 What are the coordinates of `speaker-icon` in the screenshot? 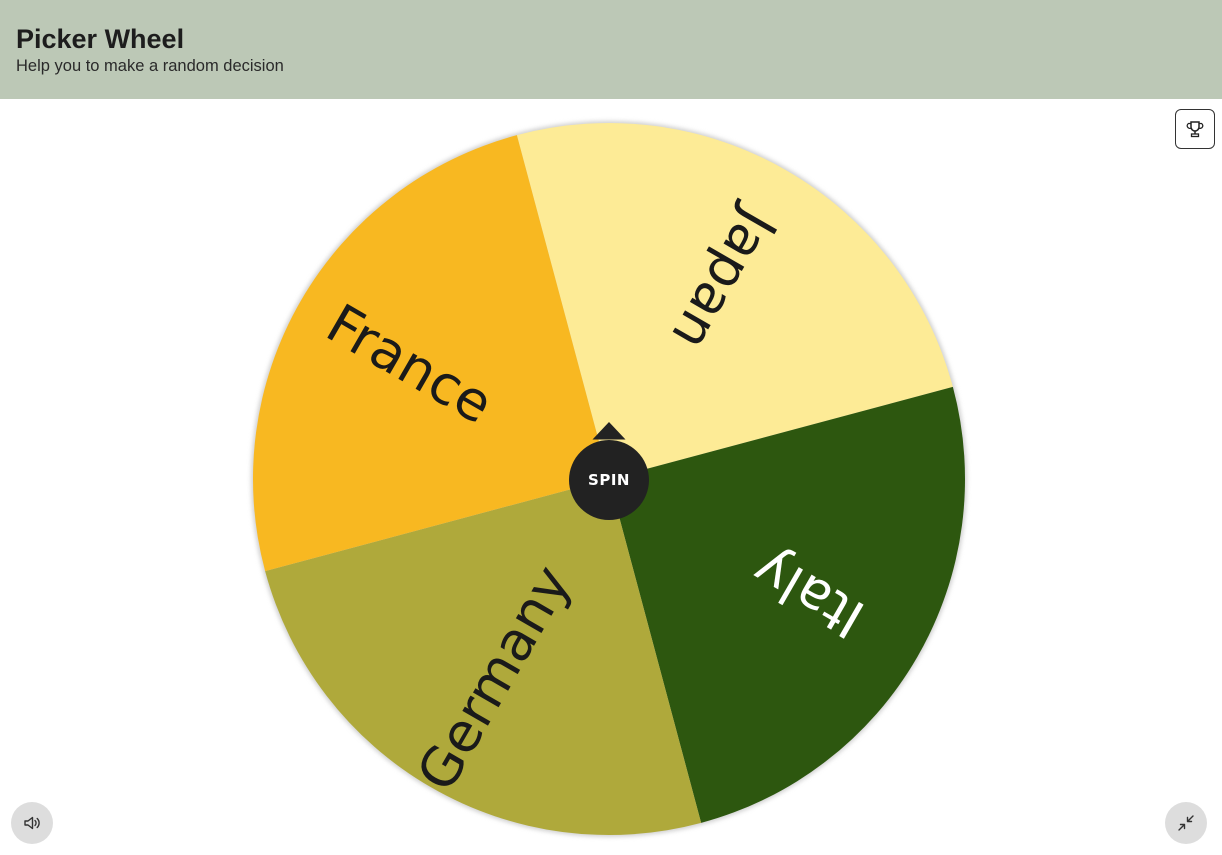 It's located at (32, 823).